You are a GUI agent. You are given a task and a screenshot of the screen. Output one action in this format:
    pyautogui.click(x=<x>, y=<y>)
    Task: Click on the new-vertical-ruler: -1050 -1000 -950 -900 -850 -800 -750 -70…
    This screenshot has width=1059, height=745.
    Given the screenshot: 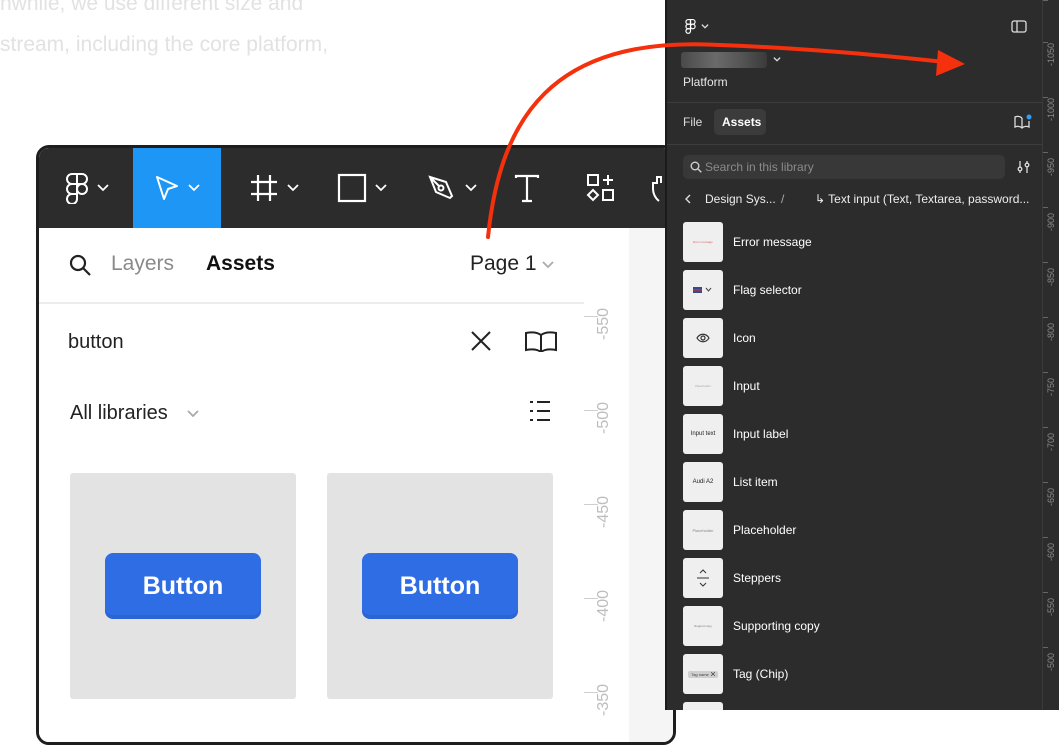 What is the action you would take?
    pyautogui.click(x=1050, y=355)
    